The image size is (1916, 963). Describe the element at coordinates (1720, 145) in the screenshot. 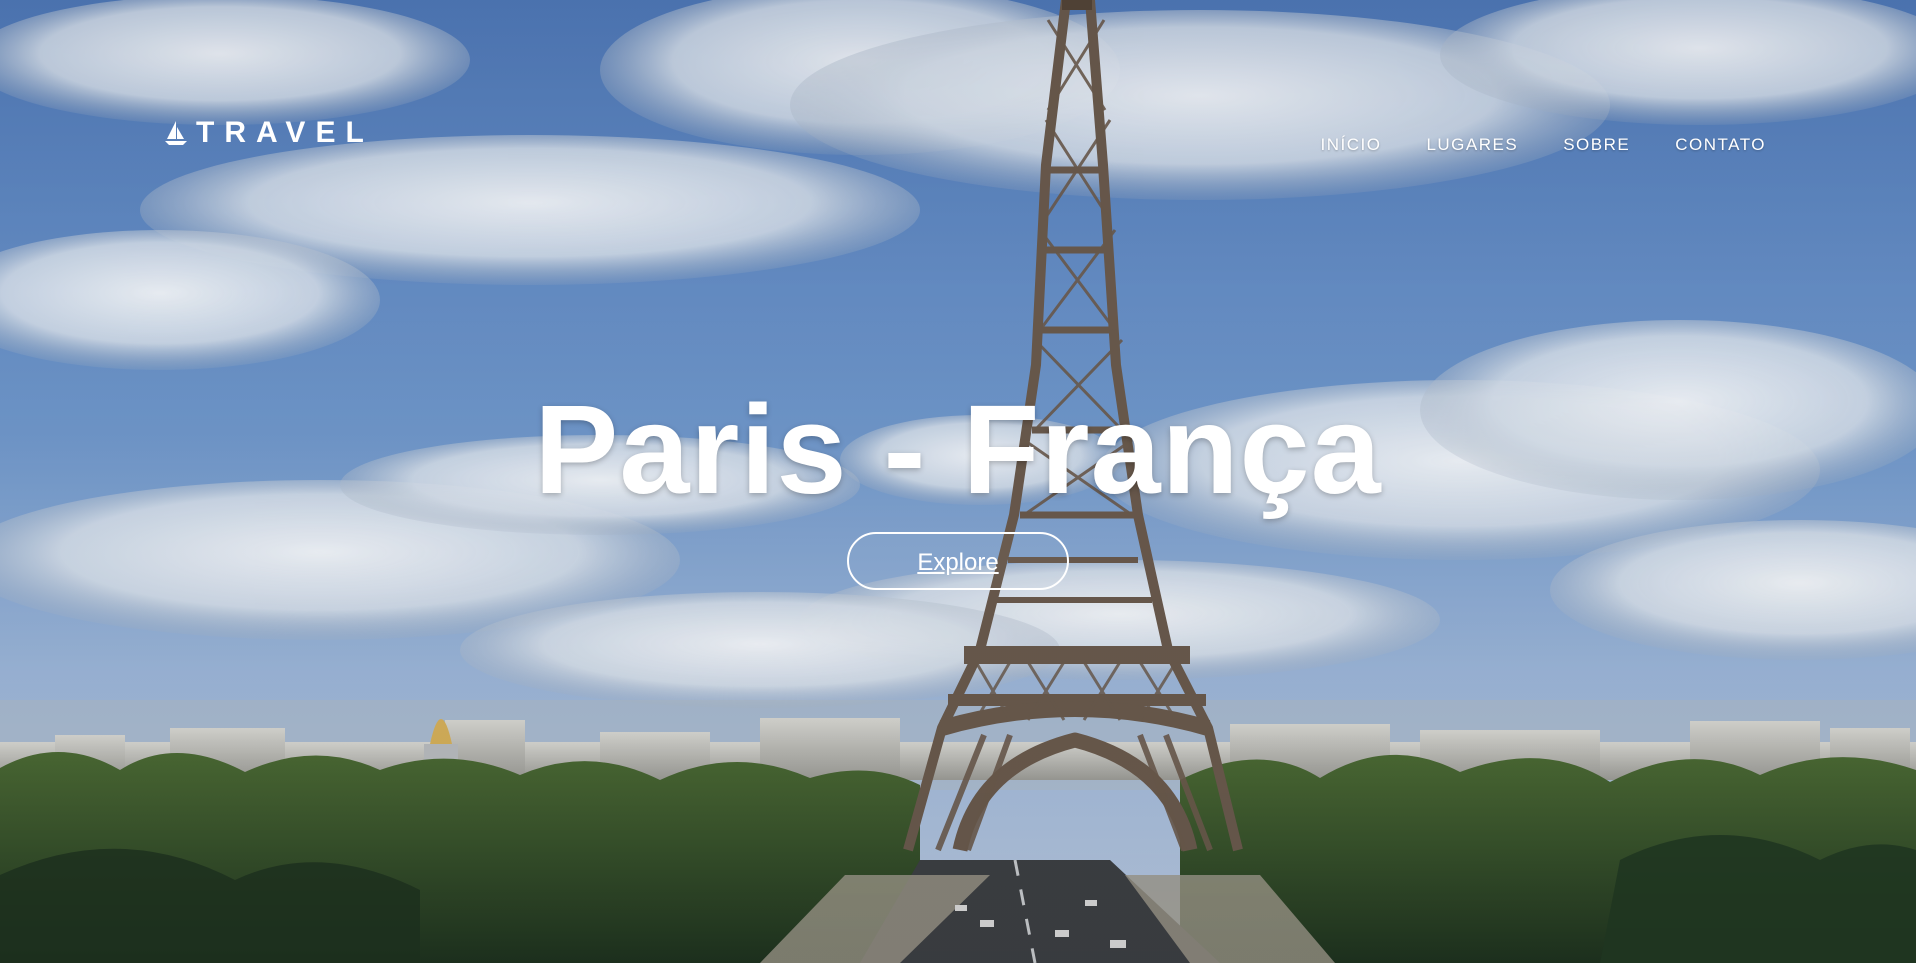

I see `nav-link-contato: CONTATO` at that location.